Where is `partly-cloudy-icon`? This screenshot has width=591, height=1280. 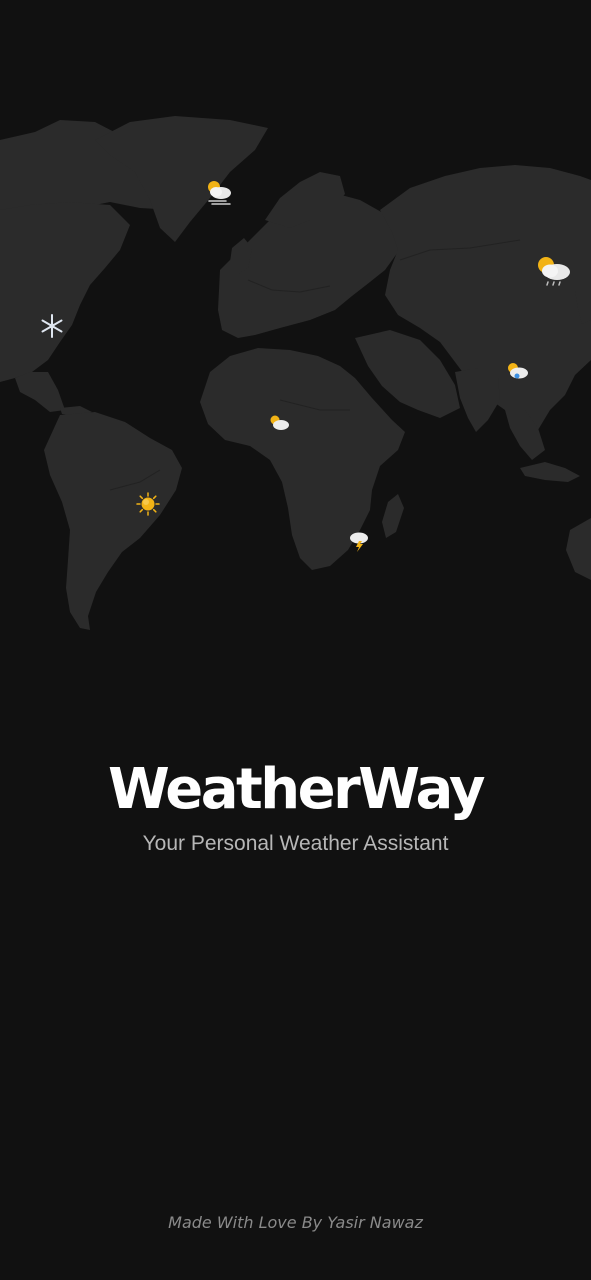 partly-cloudy-icon is located at coordinates (279, 422).